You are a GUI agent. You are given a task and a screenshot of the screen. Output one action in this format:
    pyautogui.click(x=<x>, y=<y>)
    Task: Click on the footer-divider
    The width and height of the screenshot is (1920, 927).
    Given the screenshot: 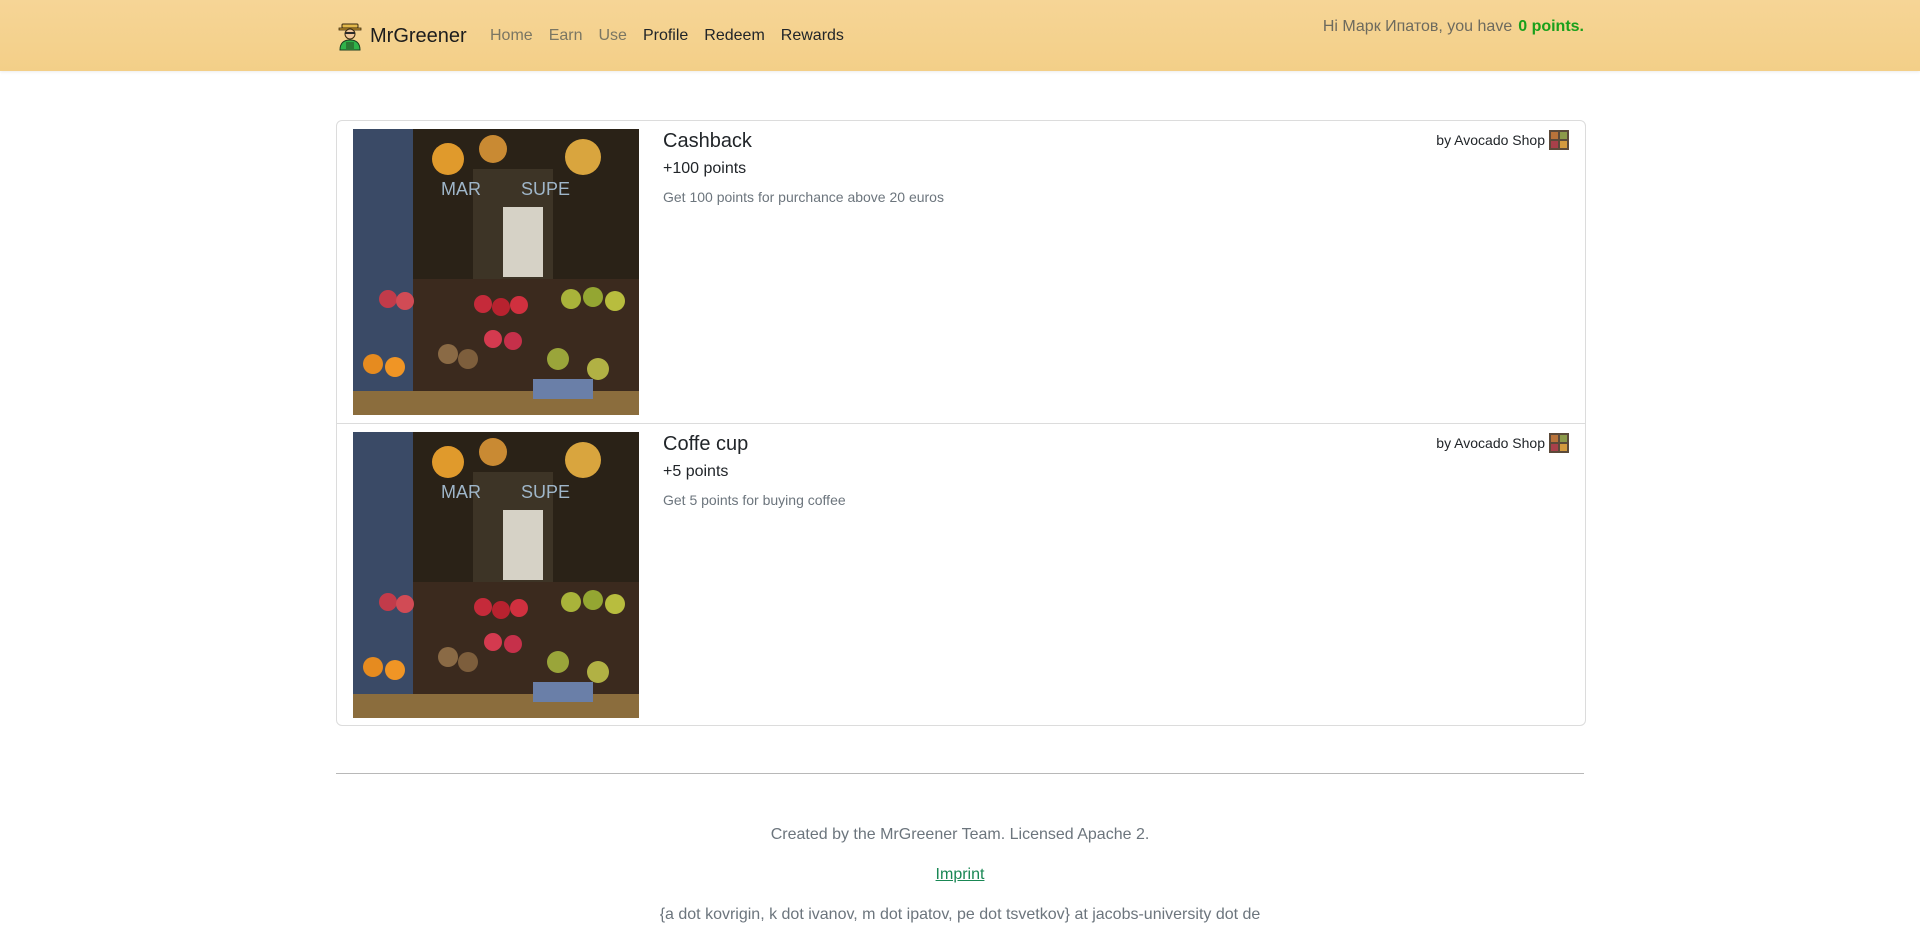 What is the action you would take?
    pyautogui.click(x=960, y=773)
    